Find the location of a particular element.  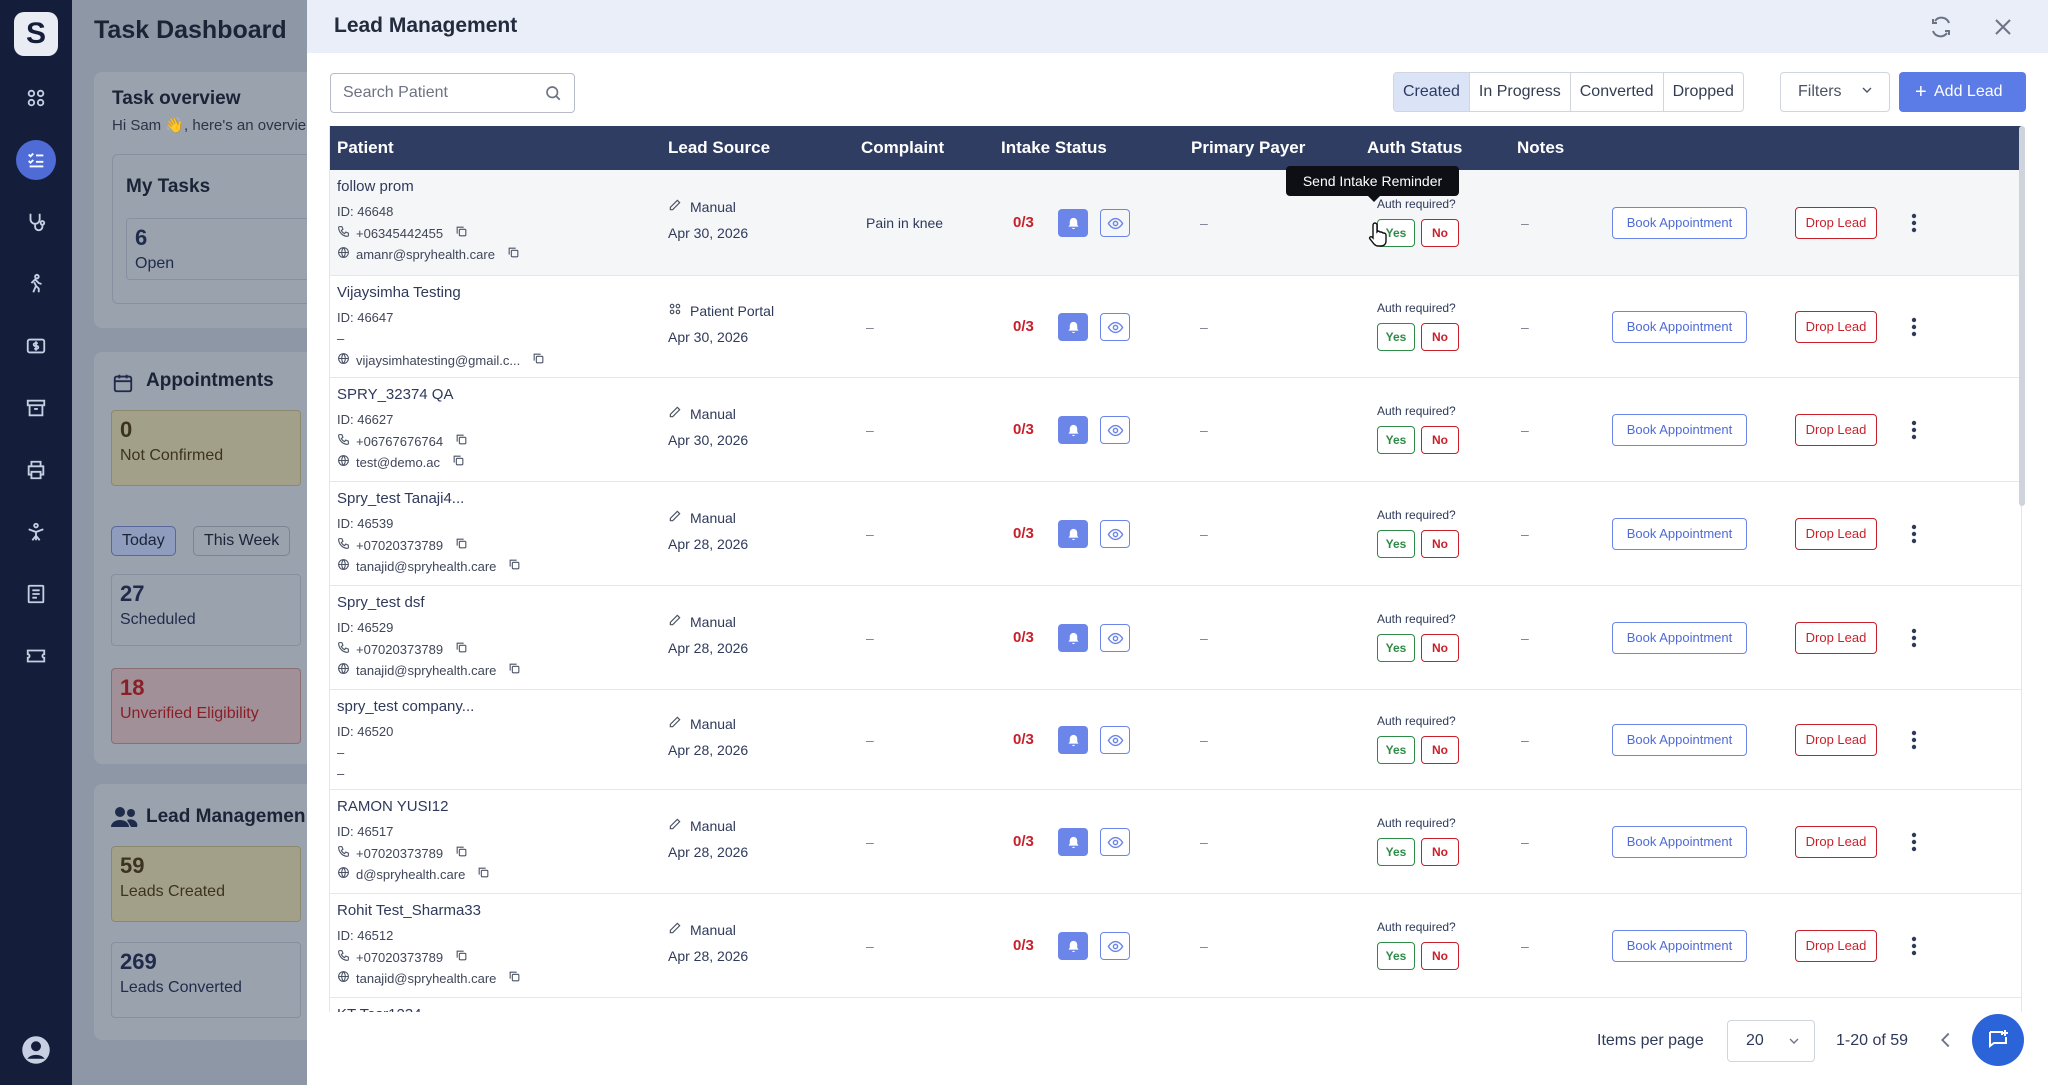

tasks-icon is located at coordinates (36, 160).